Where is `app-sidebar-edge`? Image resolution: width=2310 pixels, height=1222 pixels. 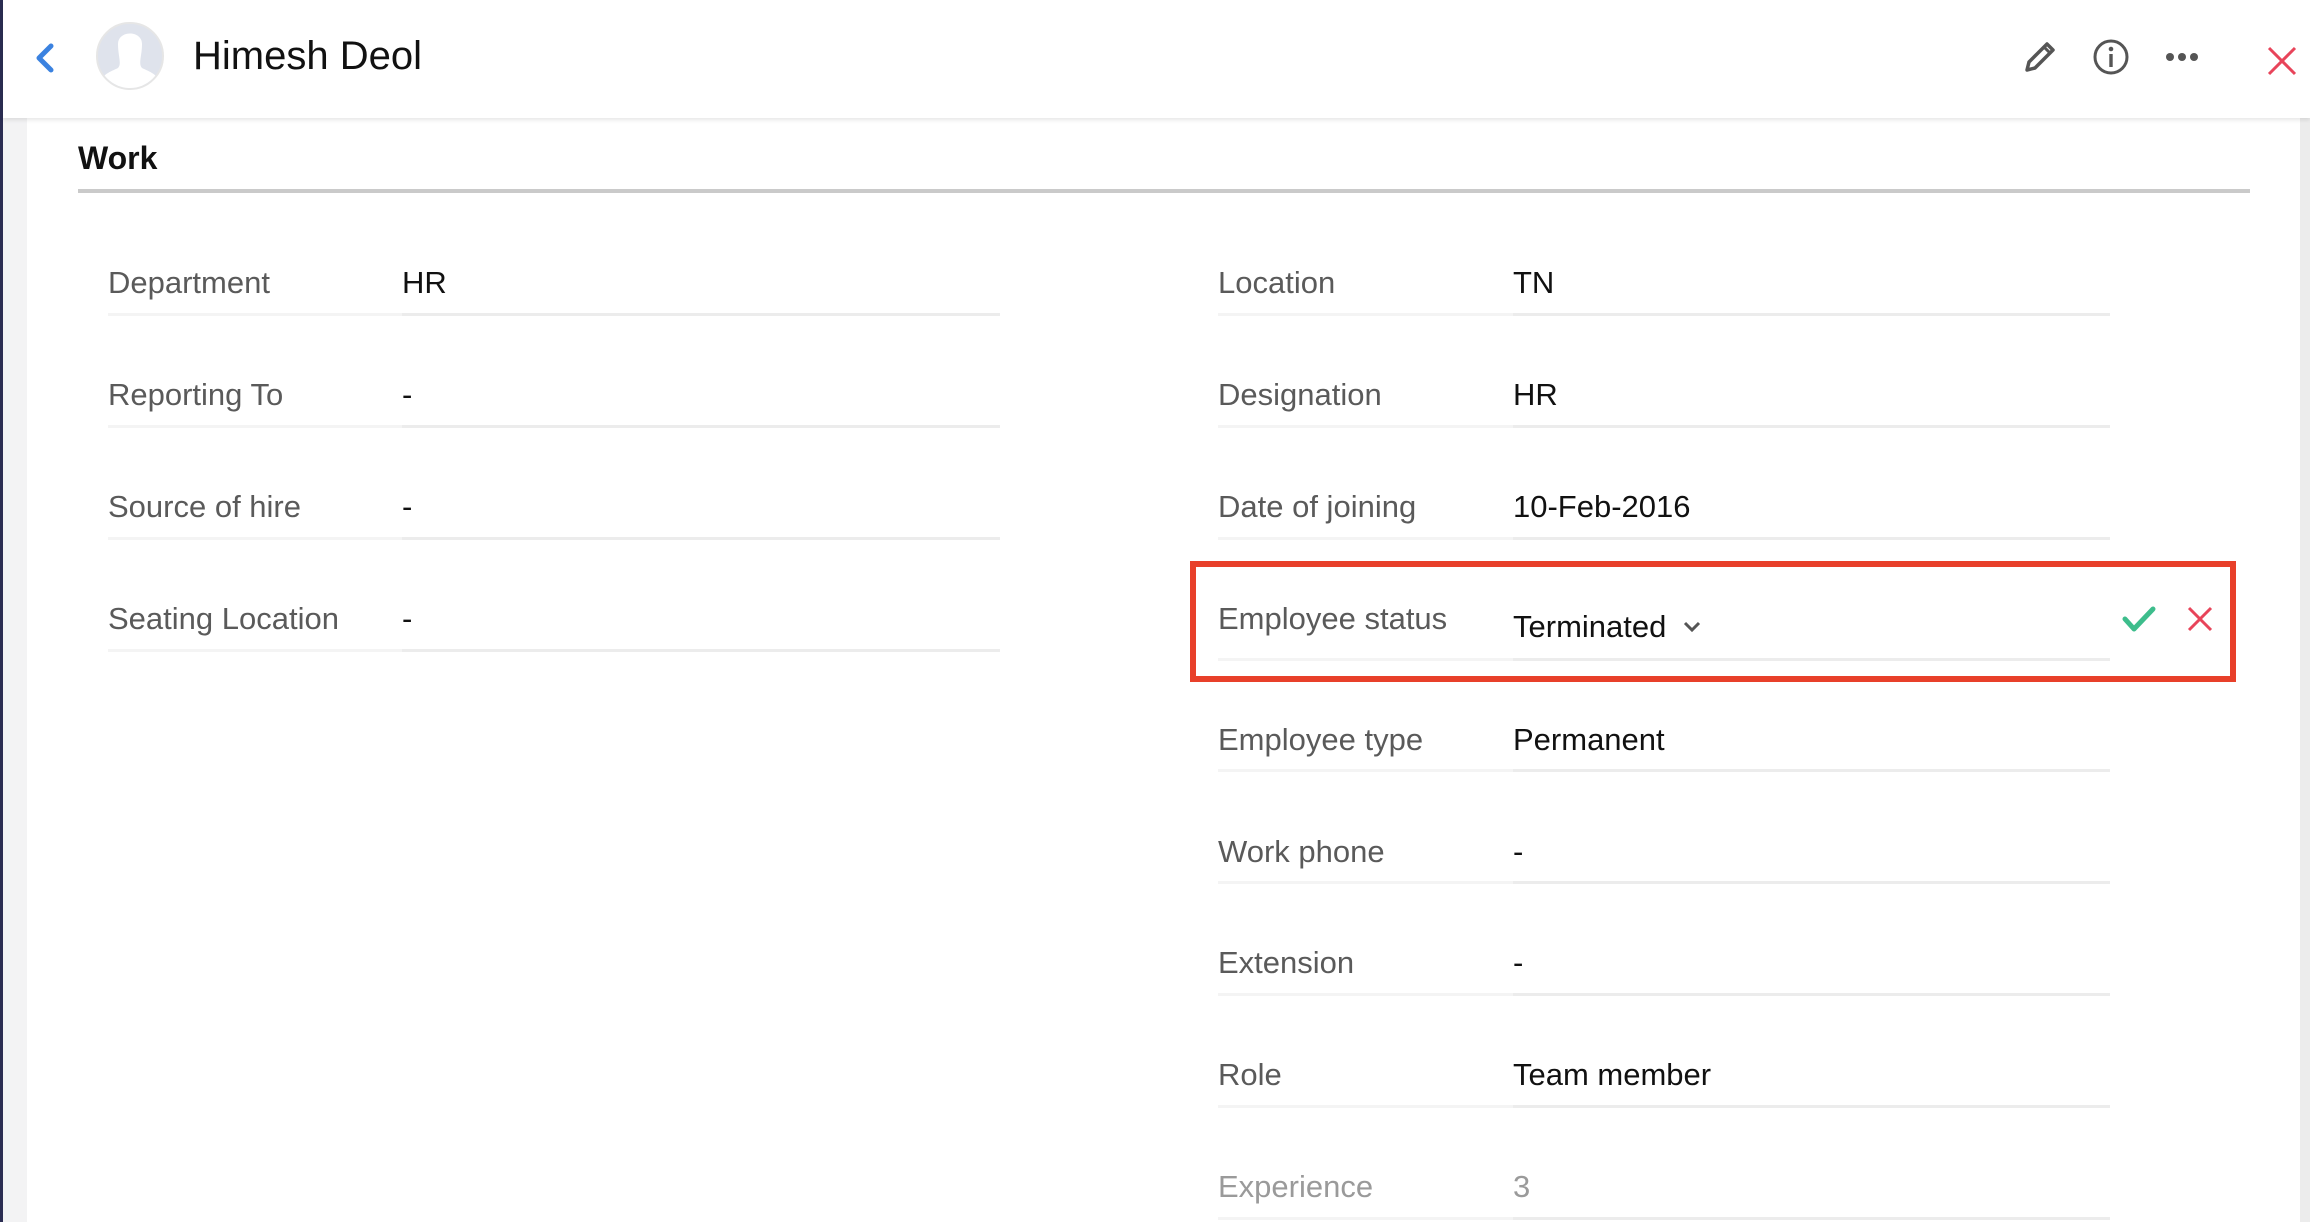
app-sidebar-edge is located at coordinates (1, 611).